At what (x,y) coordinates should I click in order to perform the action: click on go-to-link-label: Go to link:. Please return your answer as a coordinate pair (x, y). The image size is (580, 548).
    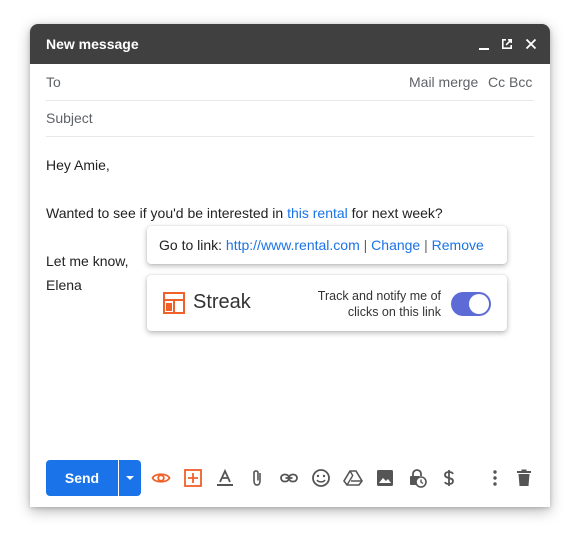
    Looking at the image, I should click on (192, 245).